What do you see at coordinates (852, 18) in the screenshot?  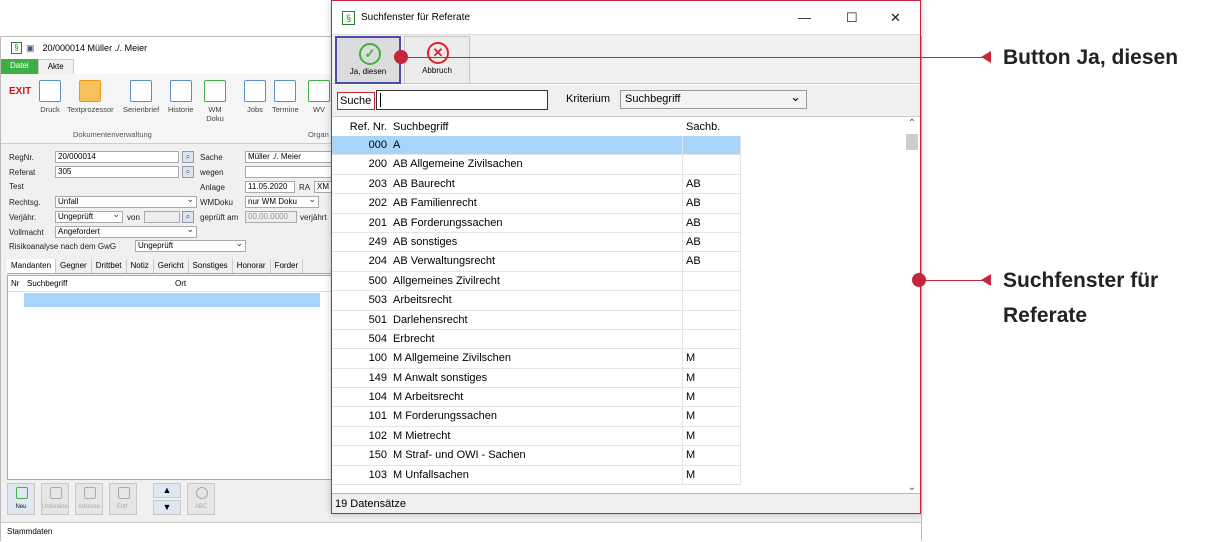 I see `maximize-icon: ☐` at bounding box center [852, 18].